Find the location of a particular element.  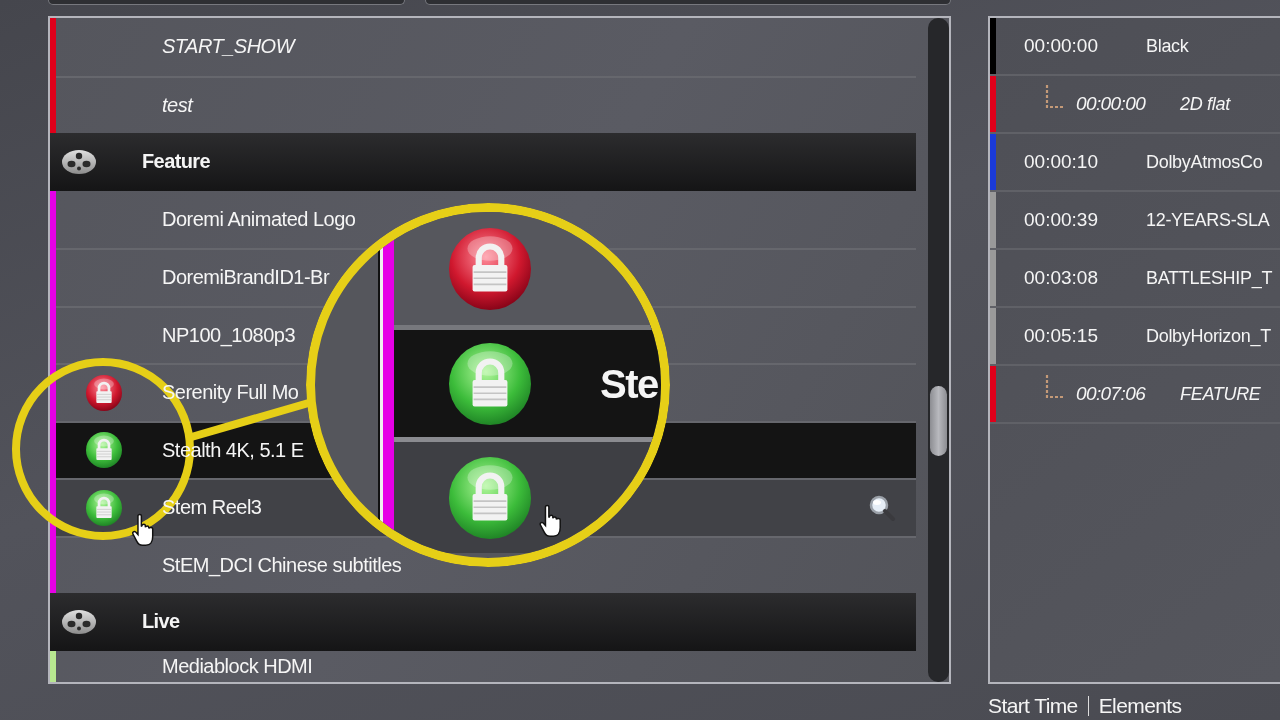

cue-name: BATTLESHIP_T is located at coordinates (1209, 278).